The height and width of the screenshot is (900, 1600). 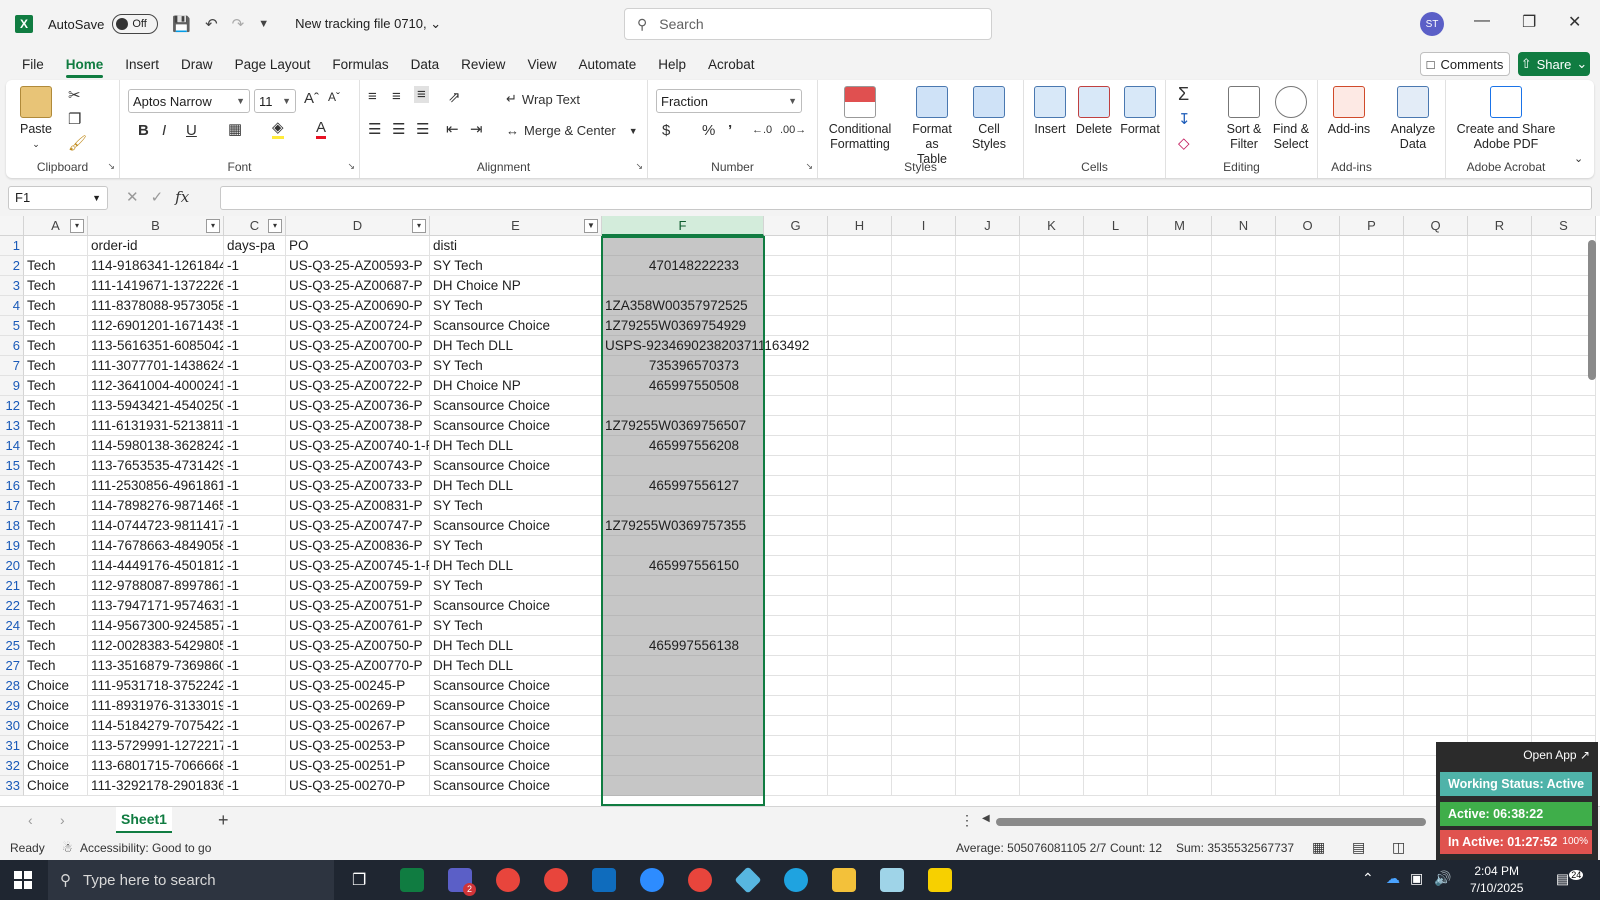 I want to click on cell-b: 112-3641004-4000241, so click(x=156, y=386).